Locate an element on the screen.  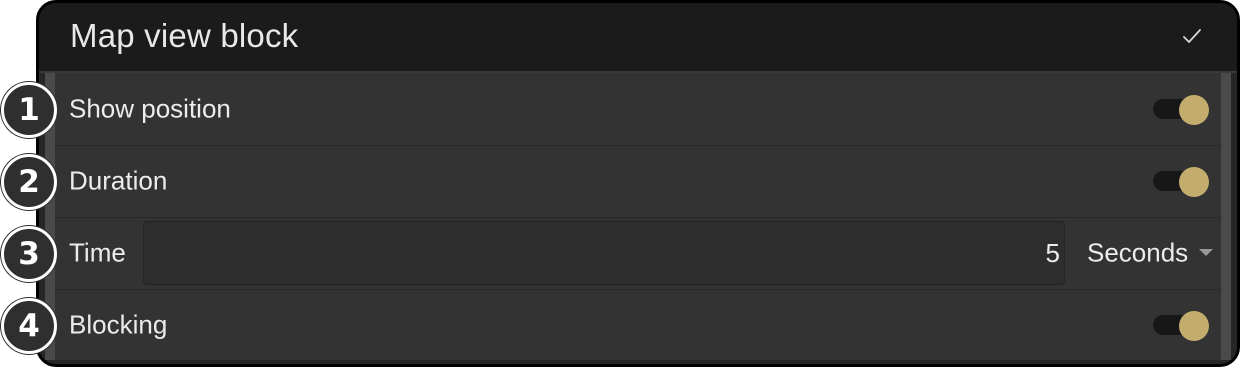
time-label: Time is located at coordinates (97, 252).